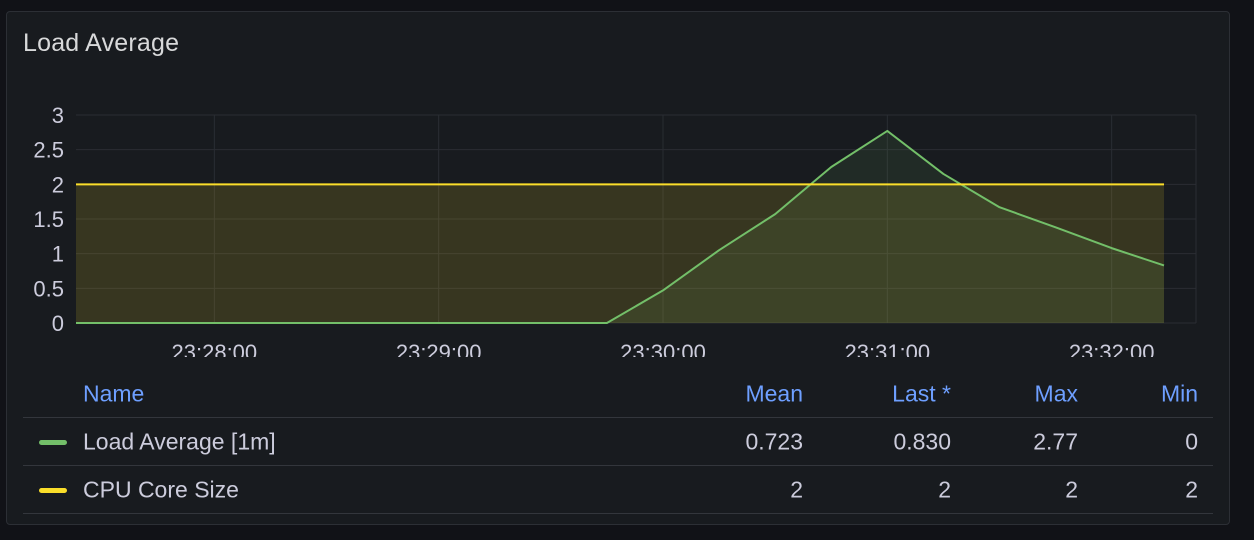  Describe the element at coordinates (774, 393) in the screenshot. I see `legend-header-mean: Mean` at that location.